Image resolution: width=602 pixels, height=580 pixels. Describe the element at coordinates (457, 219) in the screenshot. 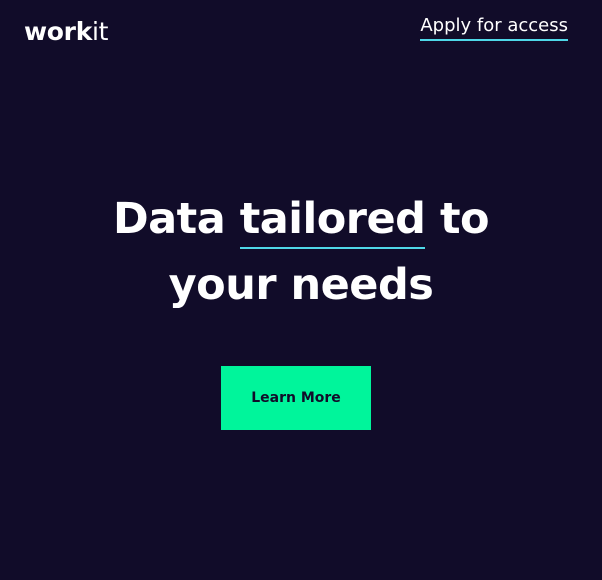

I see `headline-text-end: to` at that location.